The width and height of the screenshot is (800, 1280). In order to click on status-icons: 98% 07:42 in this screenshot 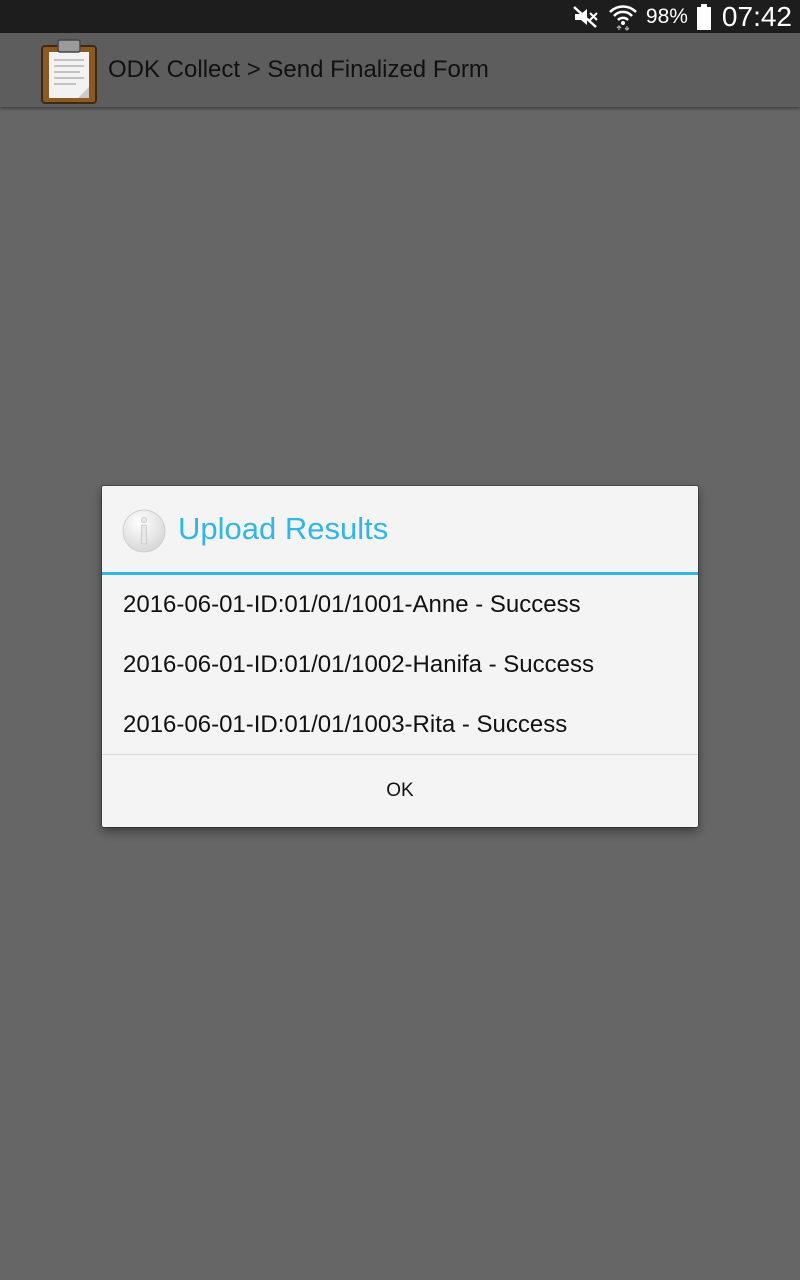, I will do `click(682, 16)`.